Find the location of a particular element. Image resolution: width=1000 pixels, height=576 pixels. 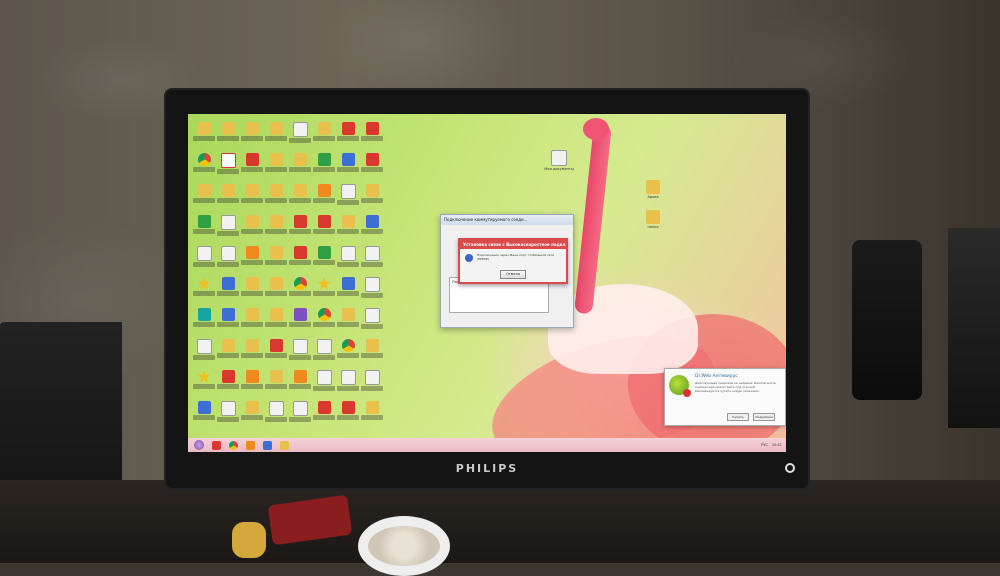

firefox-icon is located at coordinates (250, 445).